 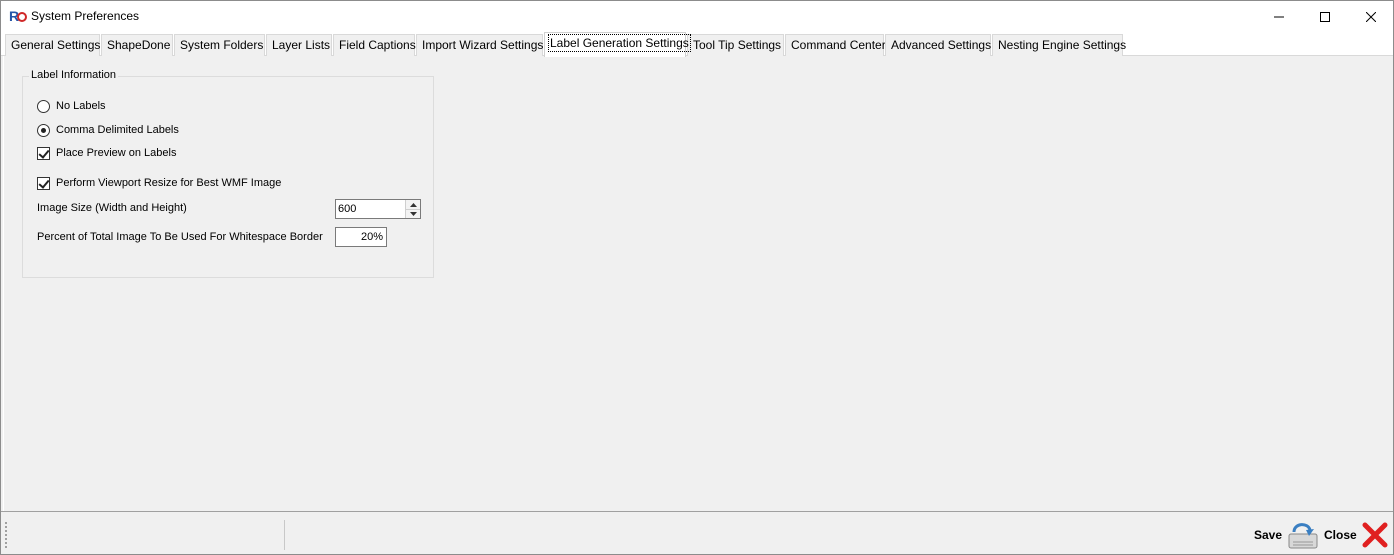 I want to click on minimize-icon, so click(x=1279, y=16).